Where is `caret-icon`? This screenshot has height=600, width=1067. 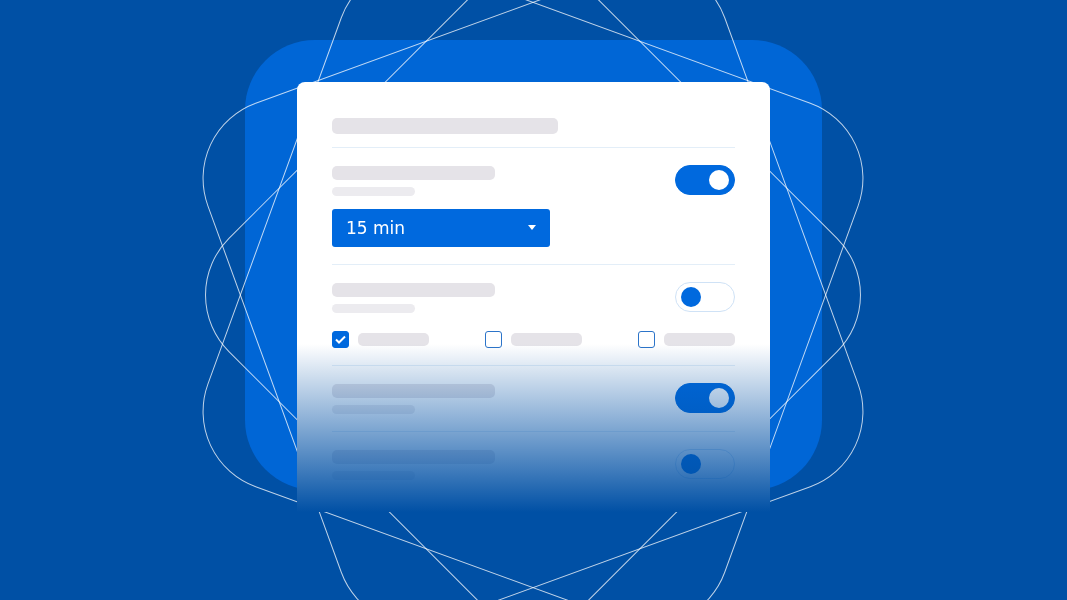
caret-icon is located at coordinates (532, 228).